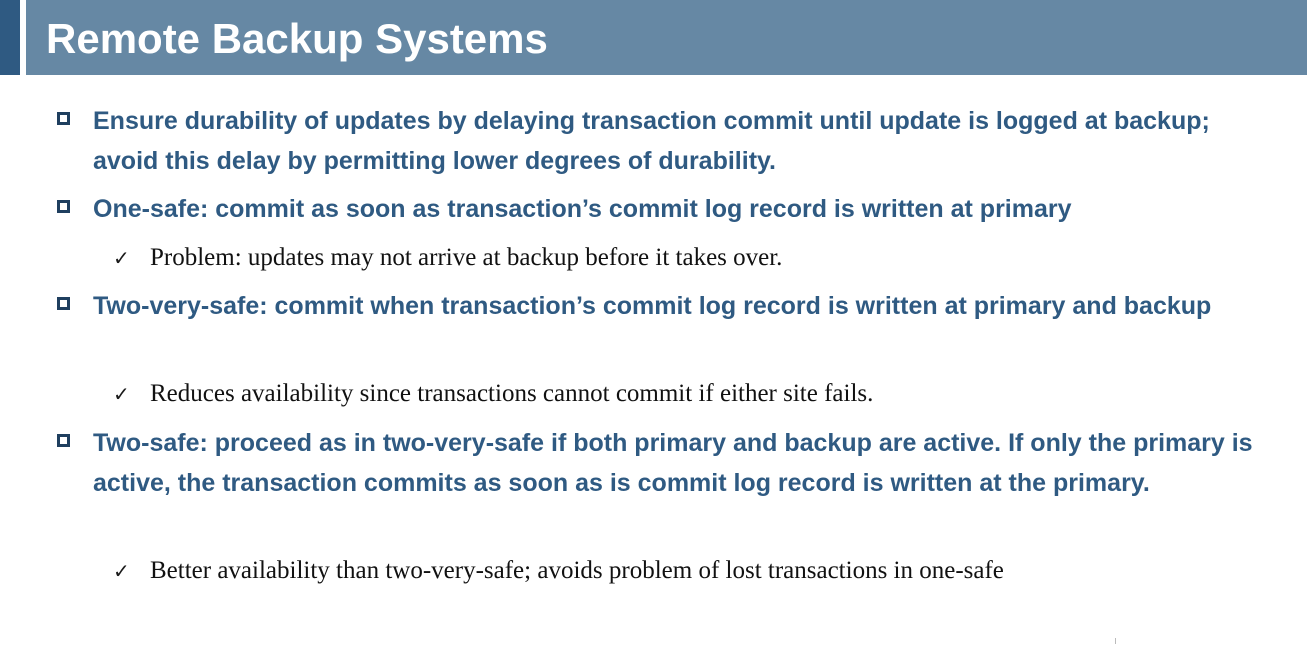 Image resolution: width=1307 pixels, height=645 pixels. I want to click on title-accent-stripe, so click(10, 37).